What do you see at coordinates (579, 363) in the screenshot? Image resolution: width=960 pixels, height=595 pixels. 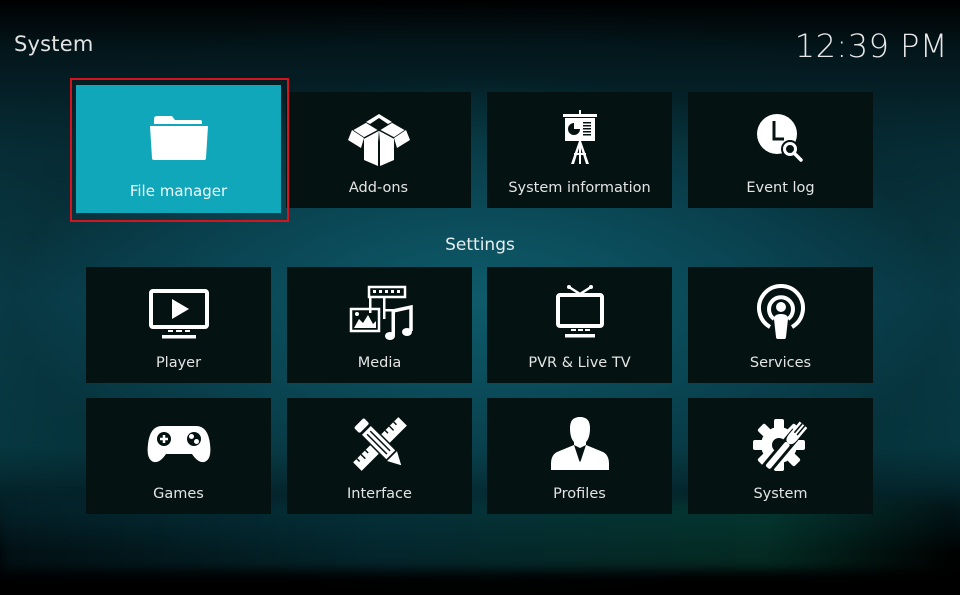 I see `tile-label: PVR & Live TV` at bounding box center [579, 363].